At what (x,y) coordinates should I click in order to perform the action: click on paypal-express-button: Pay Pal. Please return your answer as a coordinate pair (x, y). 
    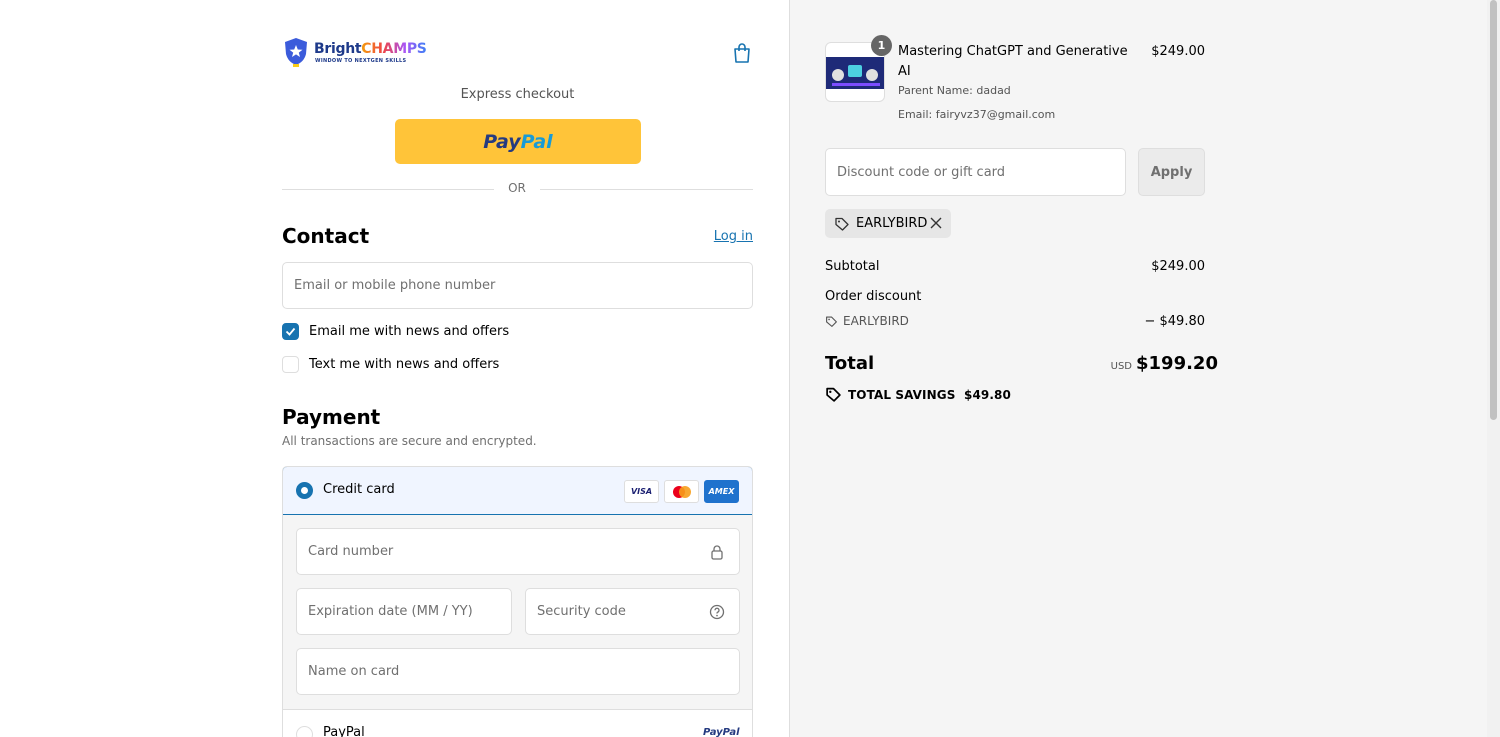
    Looking at the image, I should click on (518, 141).